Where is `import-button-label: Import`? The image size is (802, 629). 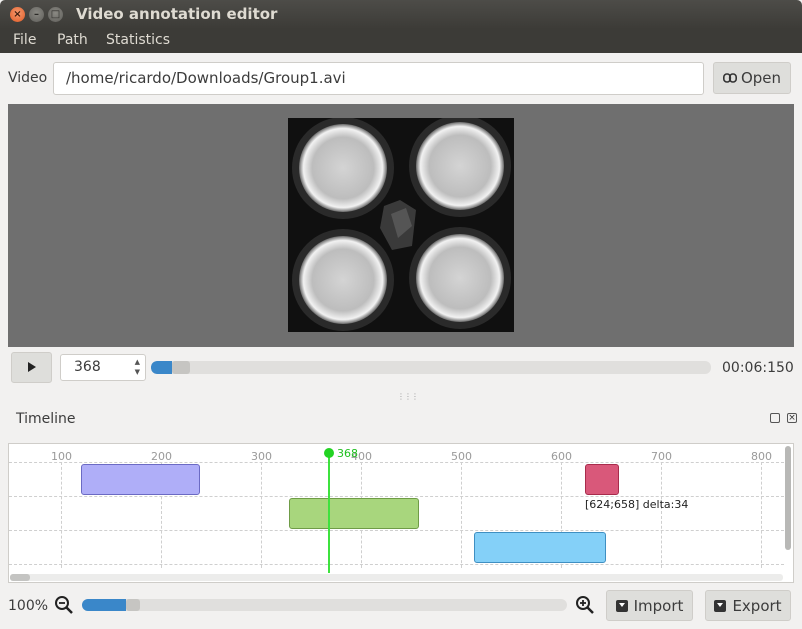
import-button-label: Import is located at coordinates (658, 606).